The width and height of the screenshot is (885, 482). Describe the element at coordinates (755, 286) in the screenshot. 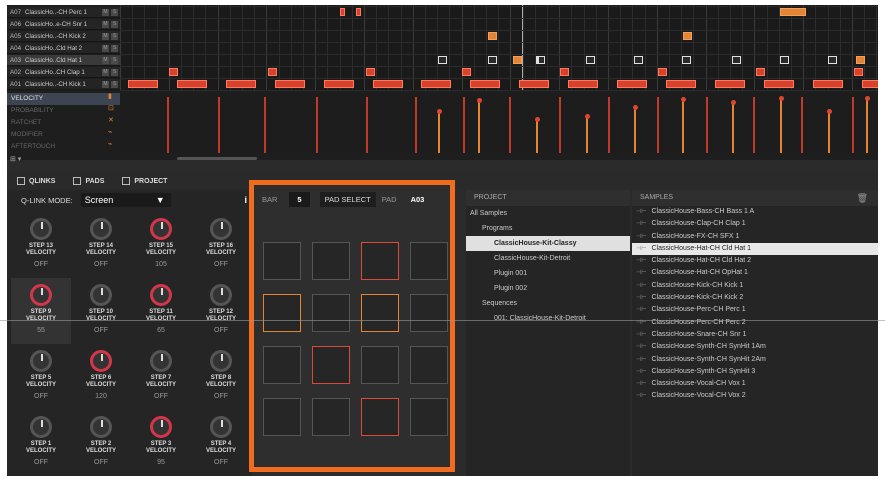

I see `sample-item: ⊣⊢ ClassicHouse-Kick-CH Kick 1` at that location.